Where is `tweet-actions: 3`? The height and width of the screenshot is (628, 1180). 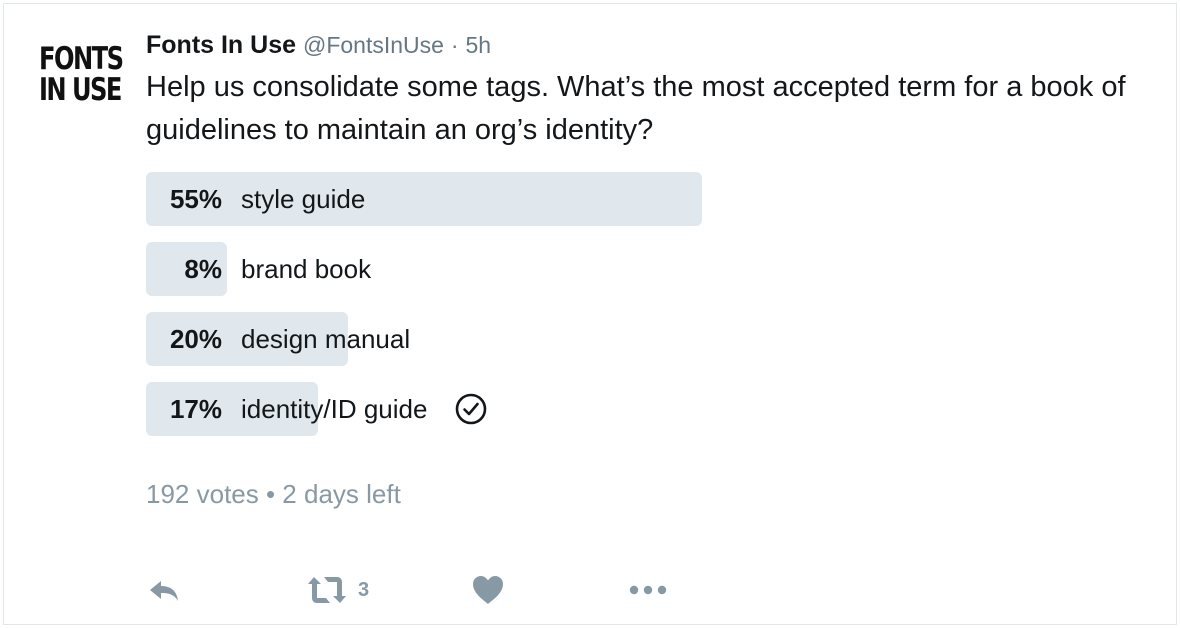
tweet-actions: 3 is located at coordinates (426, 590).